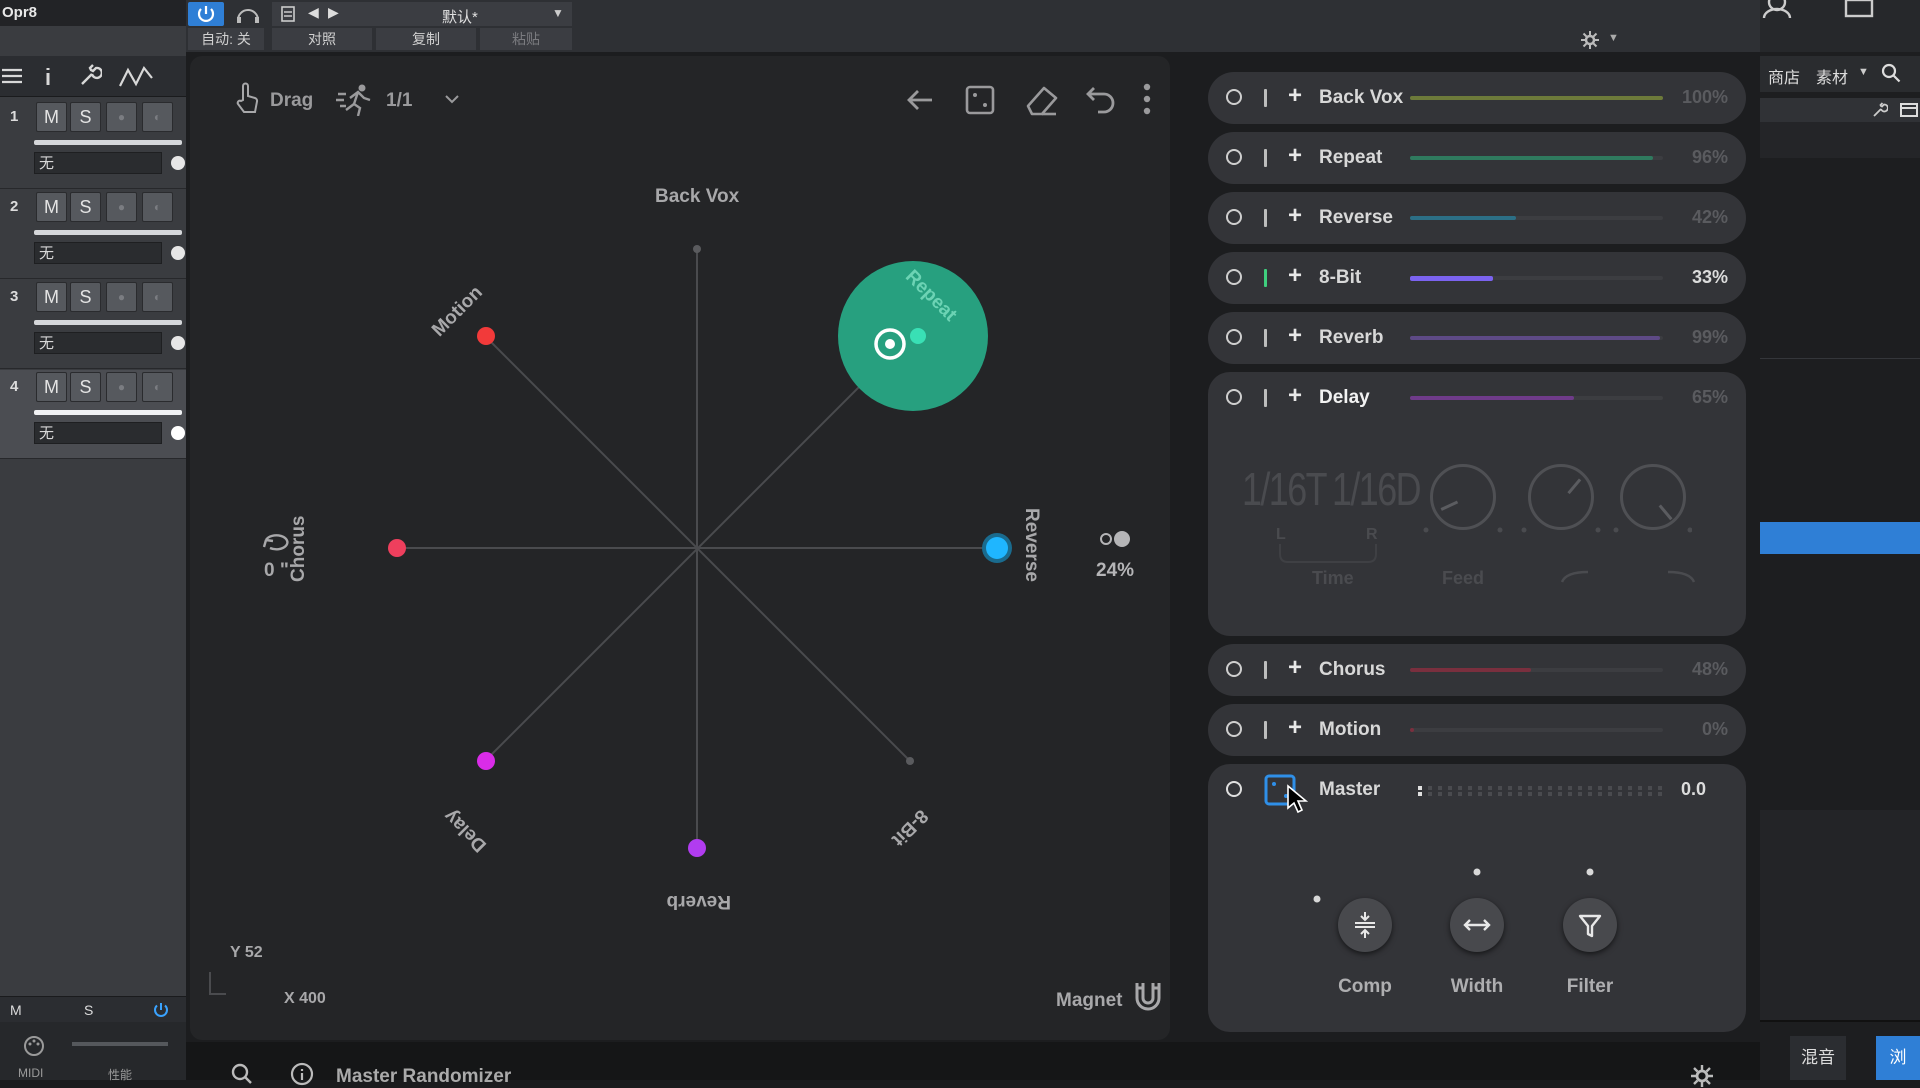  Describe the element at coordinates (526, 39) in the screenshot. I see `paste-button: 粘贴` at that location.